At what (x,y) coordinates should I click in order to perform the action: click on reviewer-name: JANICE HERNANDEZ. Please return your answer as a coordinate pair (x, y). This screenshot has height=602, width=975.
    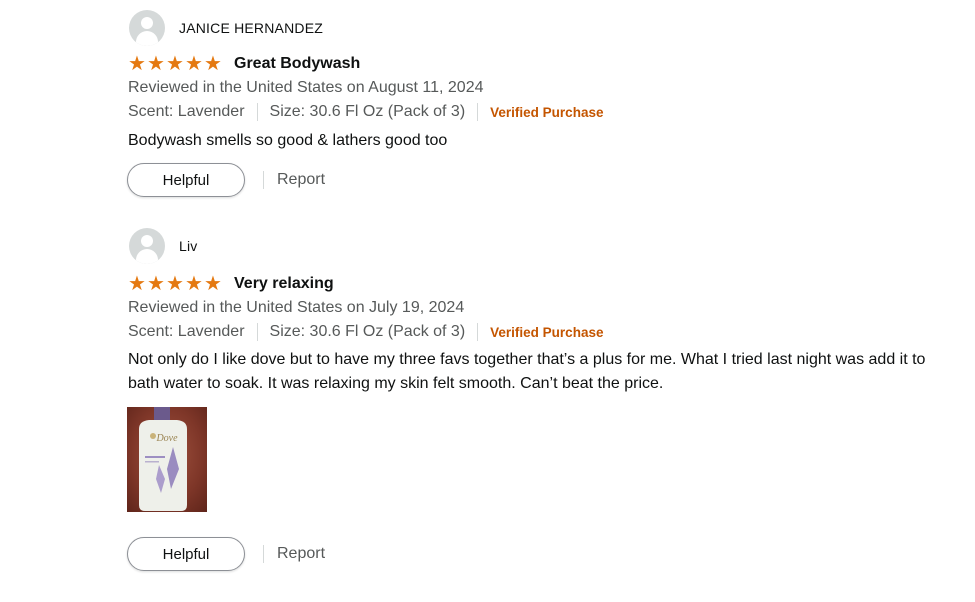
    Looking at the image, I should click on (251, 28).